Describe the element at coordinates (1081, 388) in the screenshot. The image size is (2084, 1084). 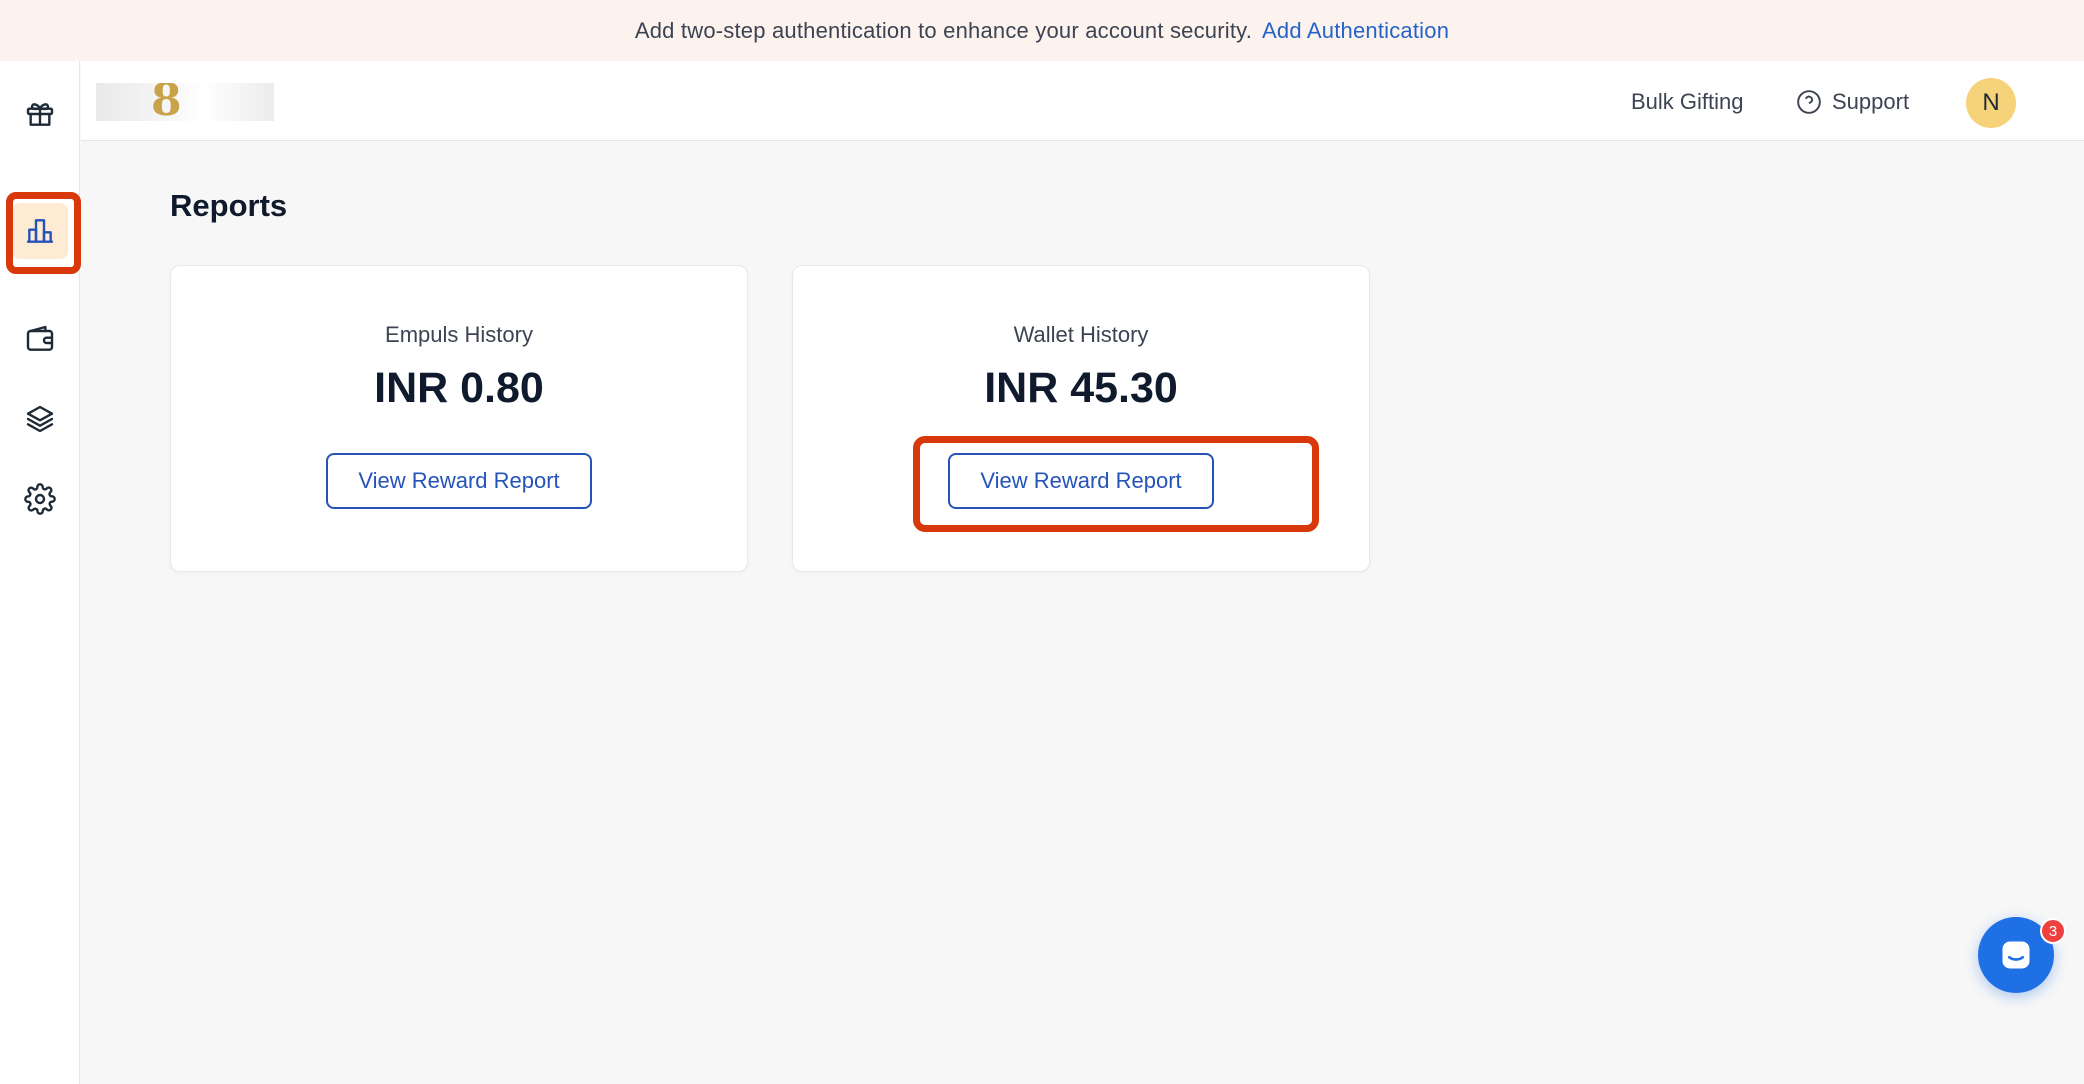
I see `card-amount: INR 45.30` at that location.